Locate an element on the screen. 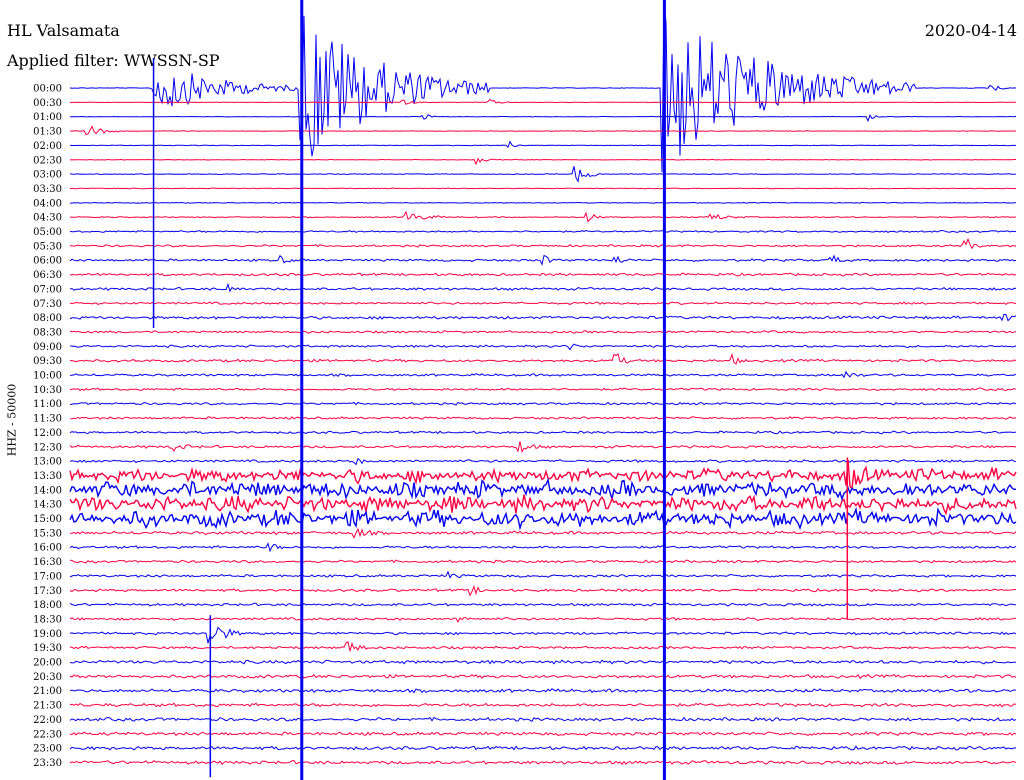  hour-label: 12:00 is located at coordinates (47, 433).